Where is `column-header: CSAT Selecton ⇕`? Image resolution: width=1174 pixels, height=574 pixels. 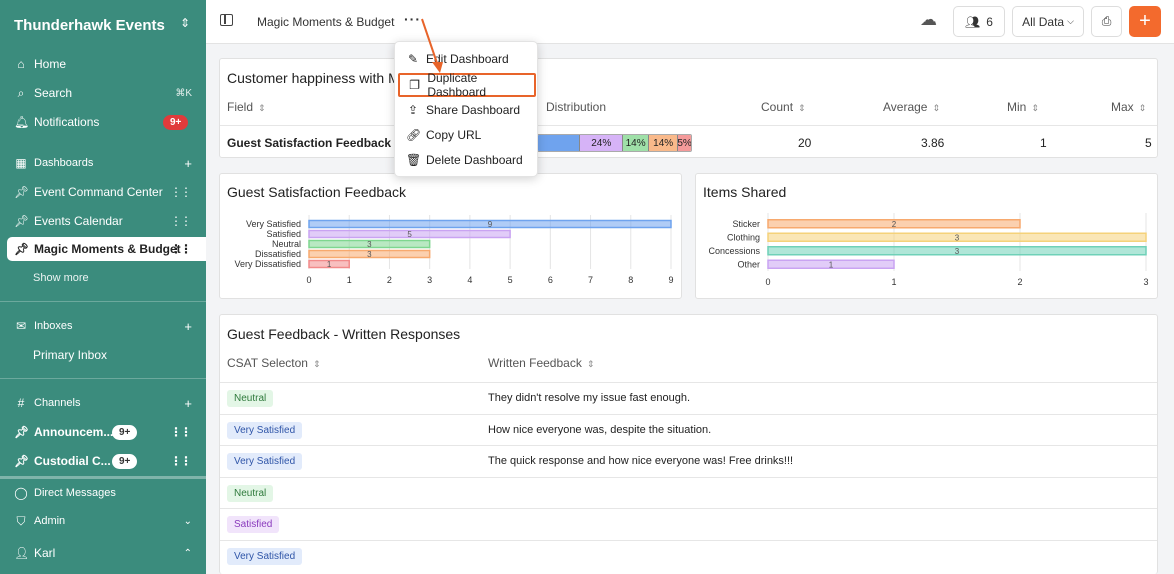
column-header: CSAT Selecton ⇕ is located at coordinates (273, 363).